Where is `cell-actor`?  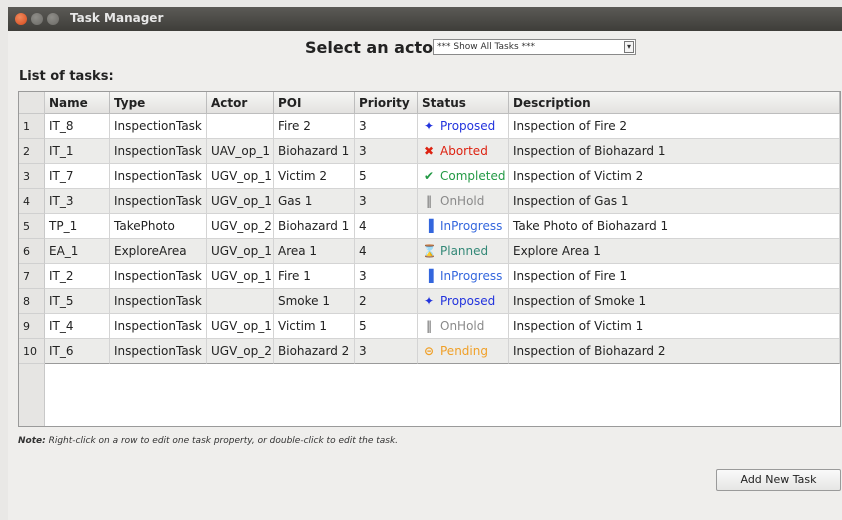
cell-actor is located at coordinates (240, 301).